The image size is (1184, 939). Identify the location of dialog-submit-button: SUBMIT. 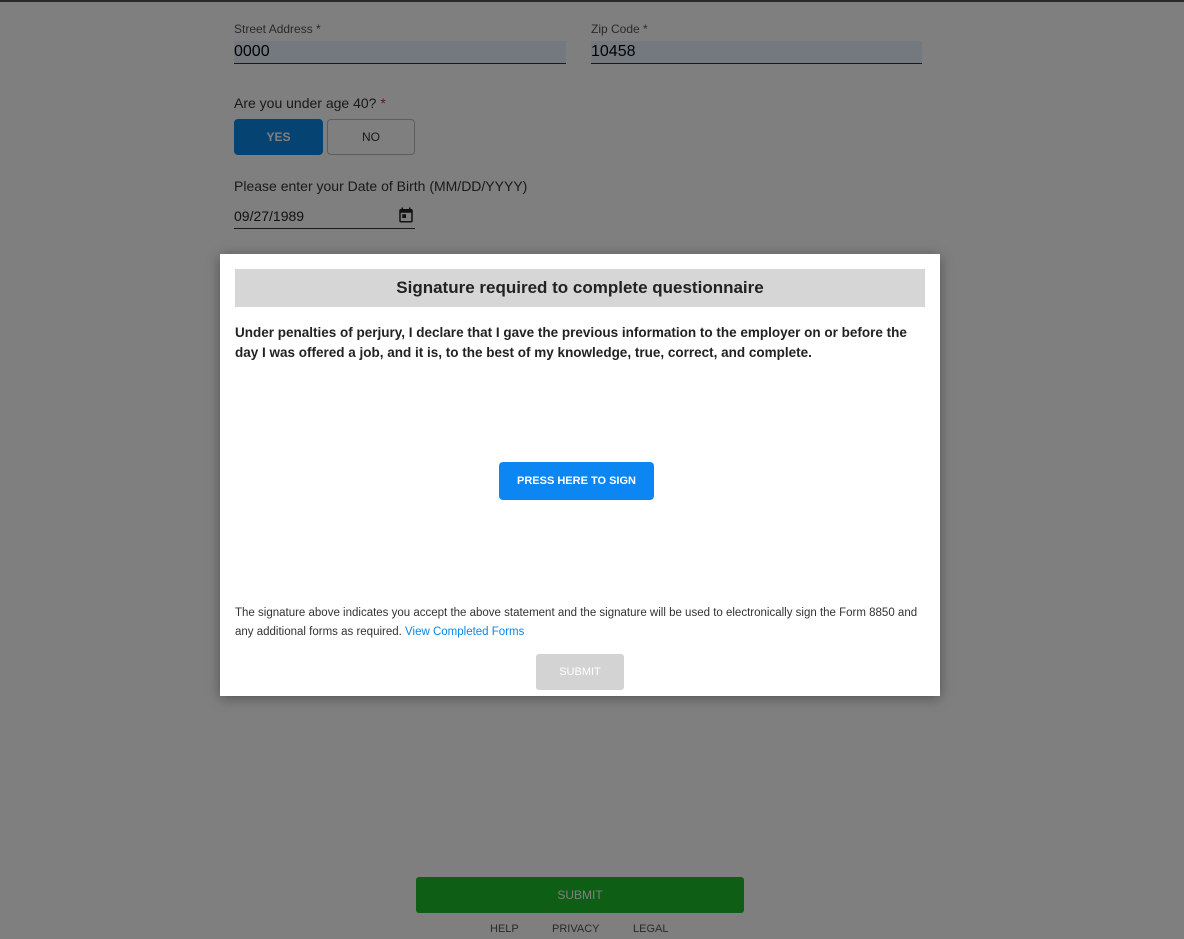
(580, 672).